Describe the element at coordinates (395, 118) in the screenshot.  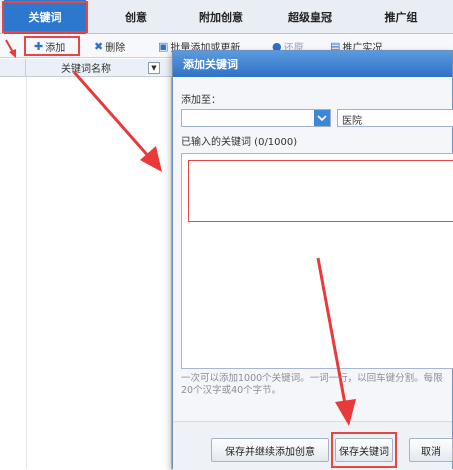
I see `unit-select: 医院` at that location.